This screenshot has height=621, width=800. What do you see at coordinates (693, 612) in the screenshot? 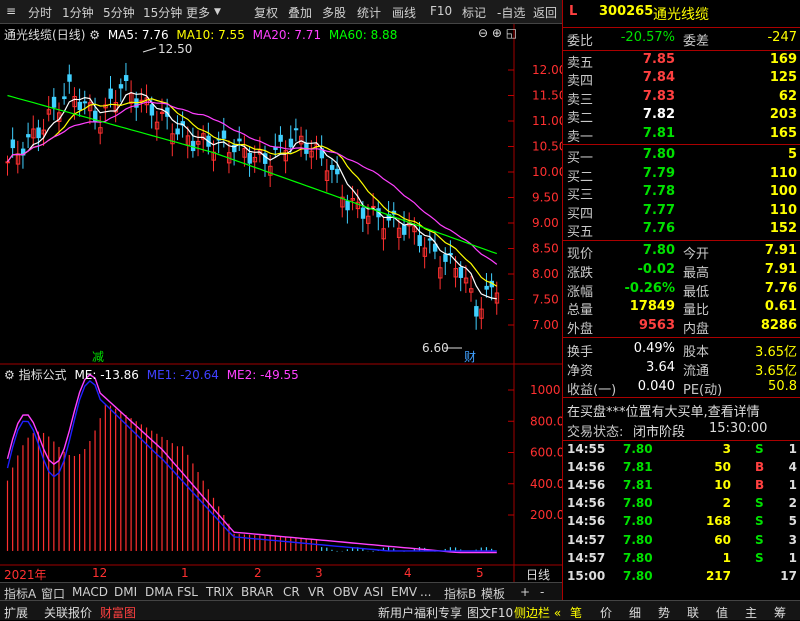
I see `side-tab-lian: 联` at bounding box center [693, 612].